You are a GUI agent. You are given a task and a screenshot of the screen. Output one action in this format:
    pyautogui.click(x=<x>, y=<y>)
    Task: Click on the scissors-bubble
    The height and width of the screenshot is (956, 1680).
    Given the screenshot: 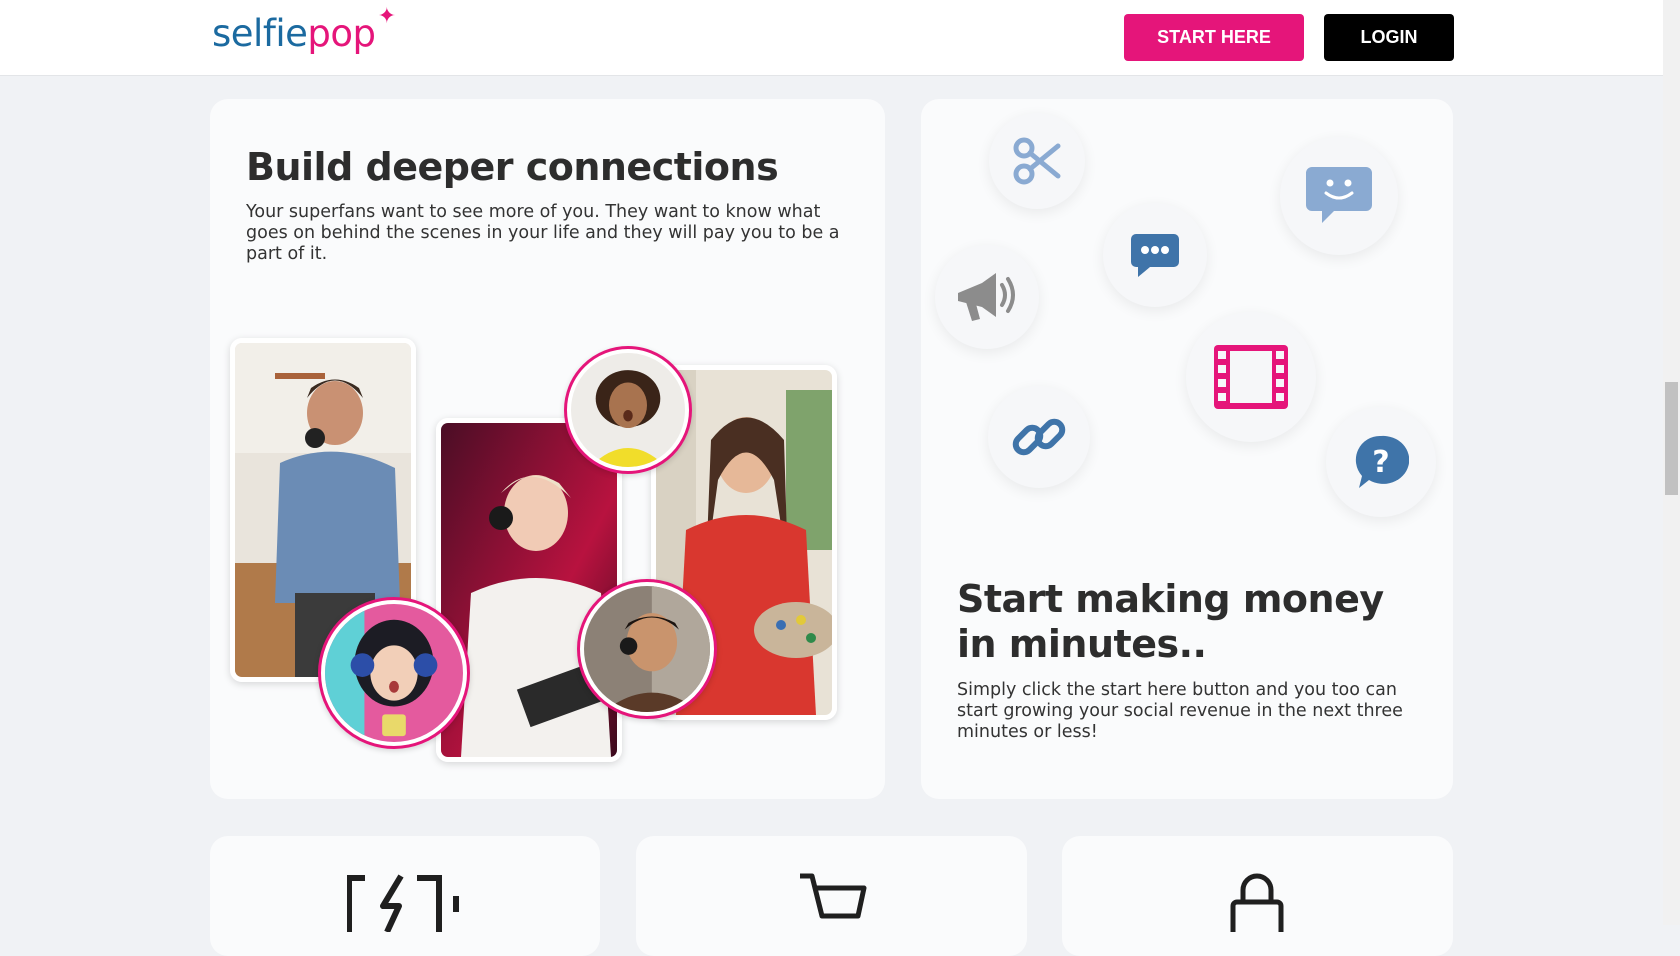 What is the action you would take?
    pyautogui.click(x=1037, y=161)
    